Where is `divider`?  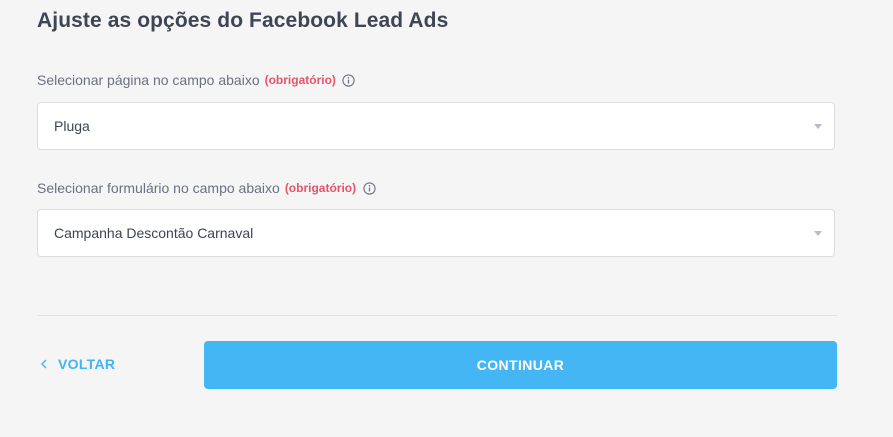 divider is located at coordinates (437, 315).